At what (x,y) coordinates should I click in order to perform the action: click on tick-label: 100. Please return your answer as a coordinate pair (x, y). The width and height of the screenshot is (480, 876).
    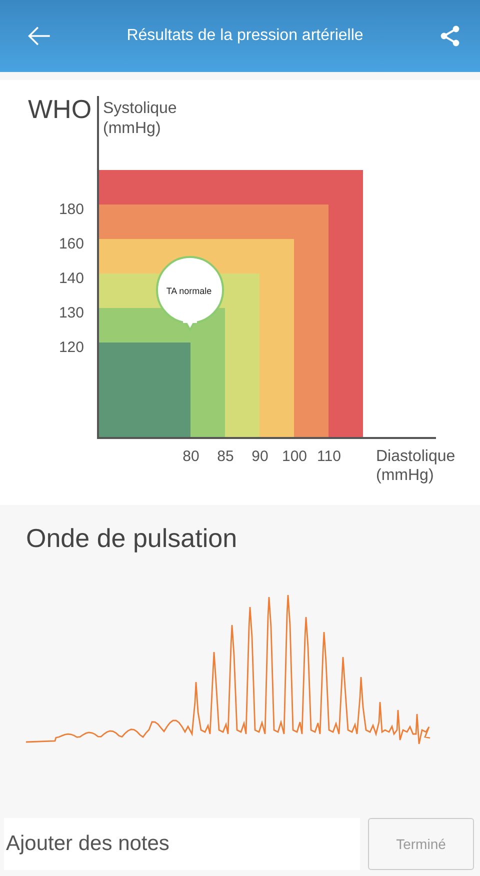
    Looking at the image, I should click on (295, 456).